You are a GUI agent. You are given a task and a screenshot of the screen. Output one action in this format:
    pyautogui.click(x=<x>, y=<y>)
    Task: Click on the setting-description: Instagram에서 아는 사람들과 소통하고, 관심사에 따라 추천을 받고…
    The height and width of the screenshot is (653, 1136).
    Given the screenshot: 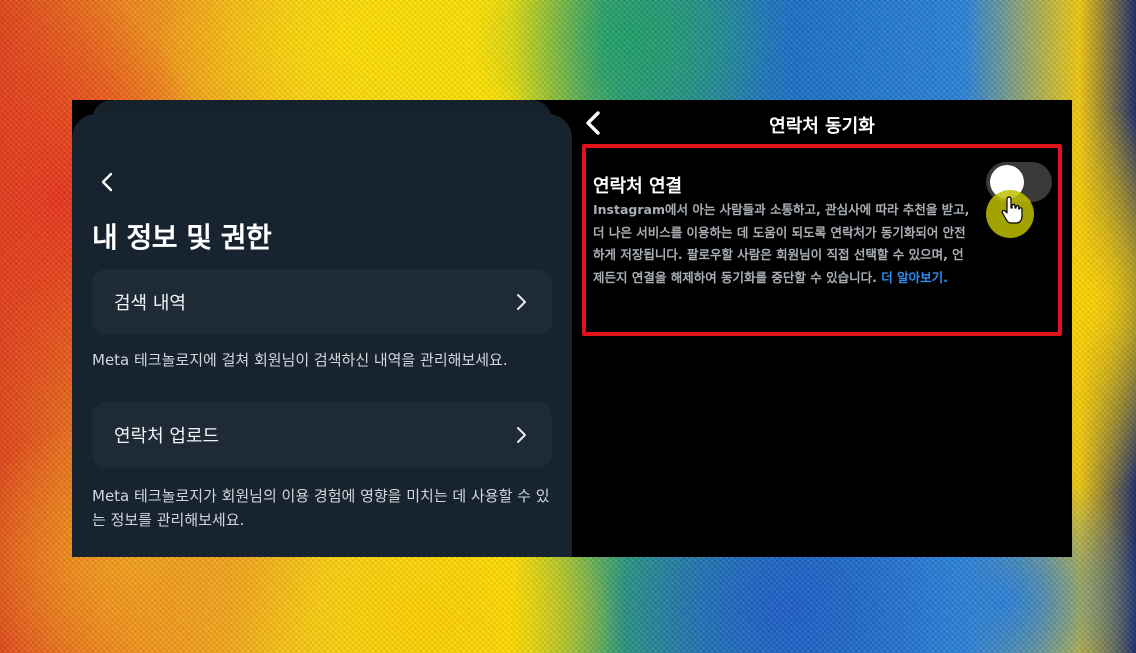 What is the action you would take?
    pyautogui.click(x=782, y=244)
    